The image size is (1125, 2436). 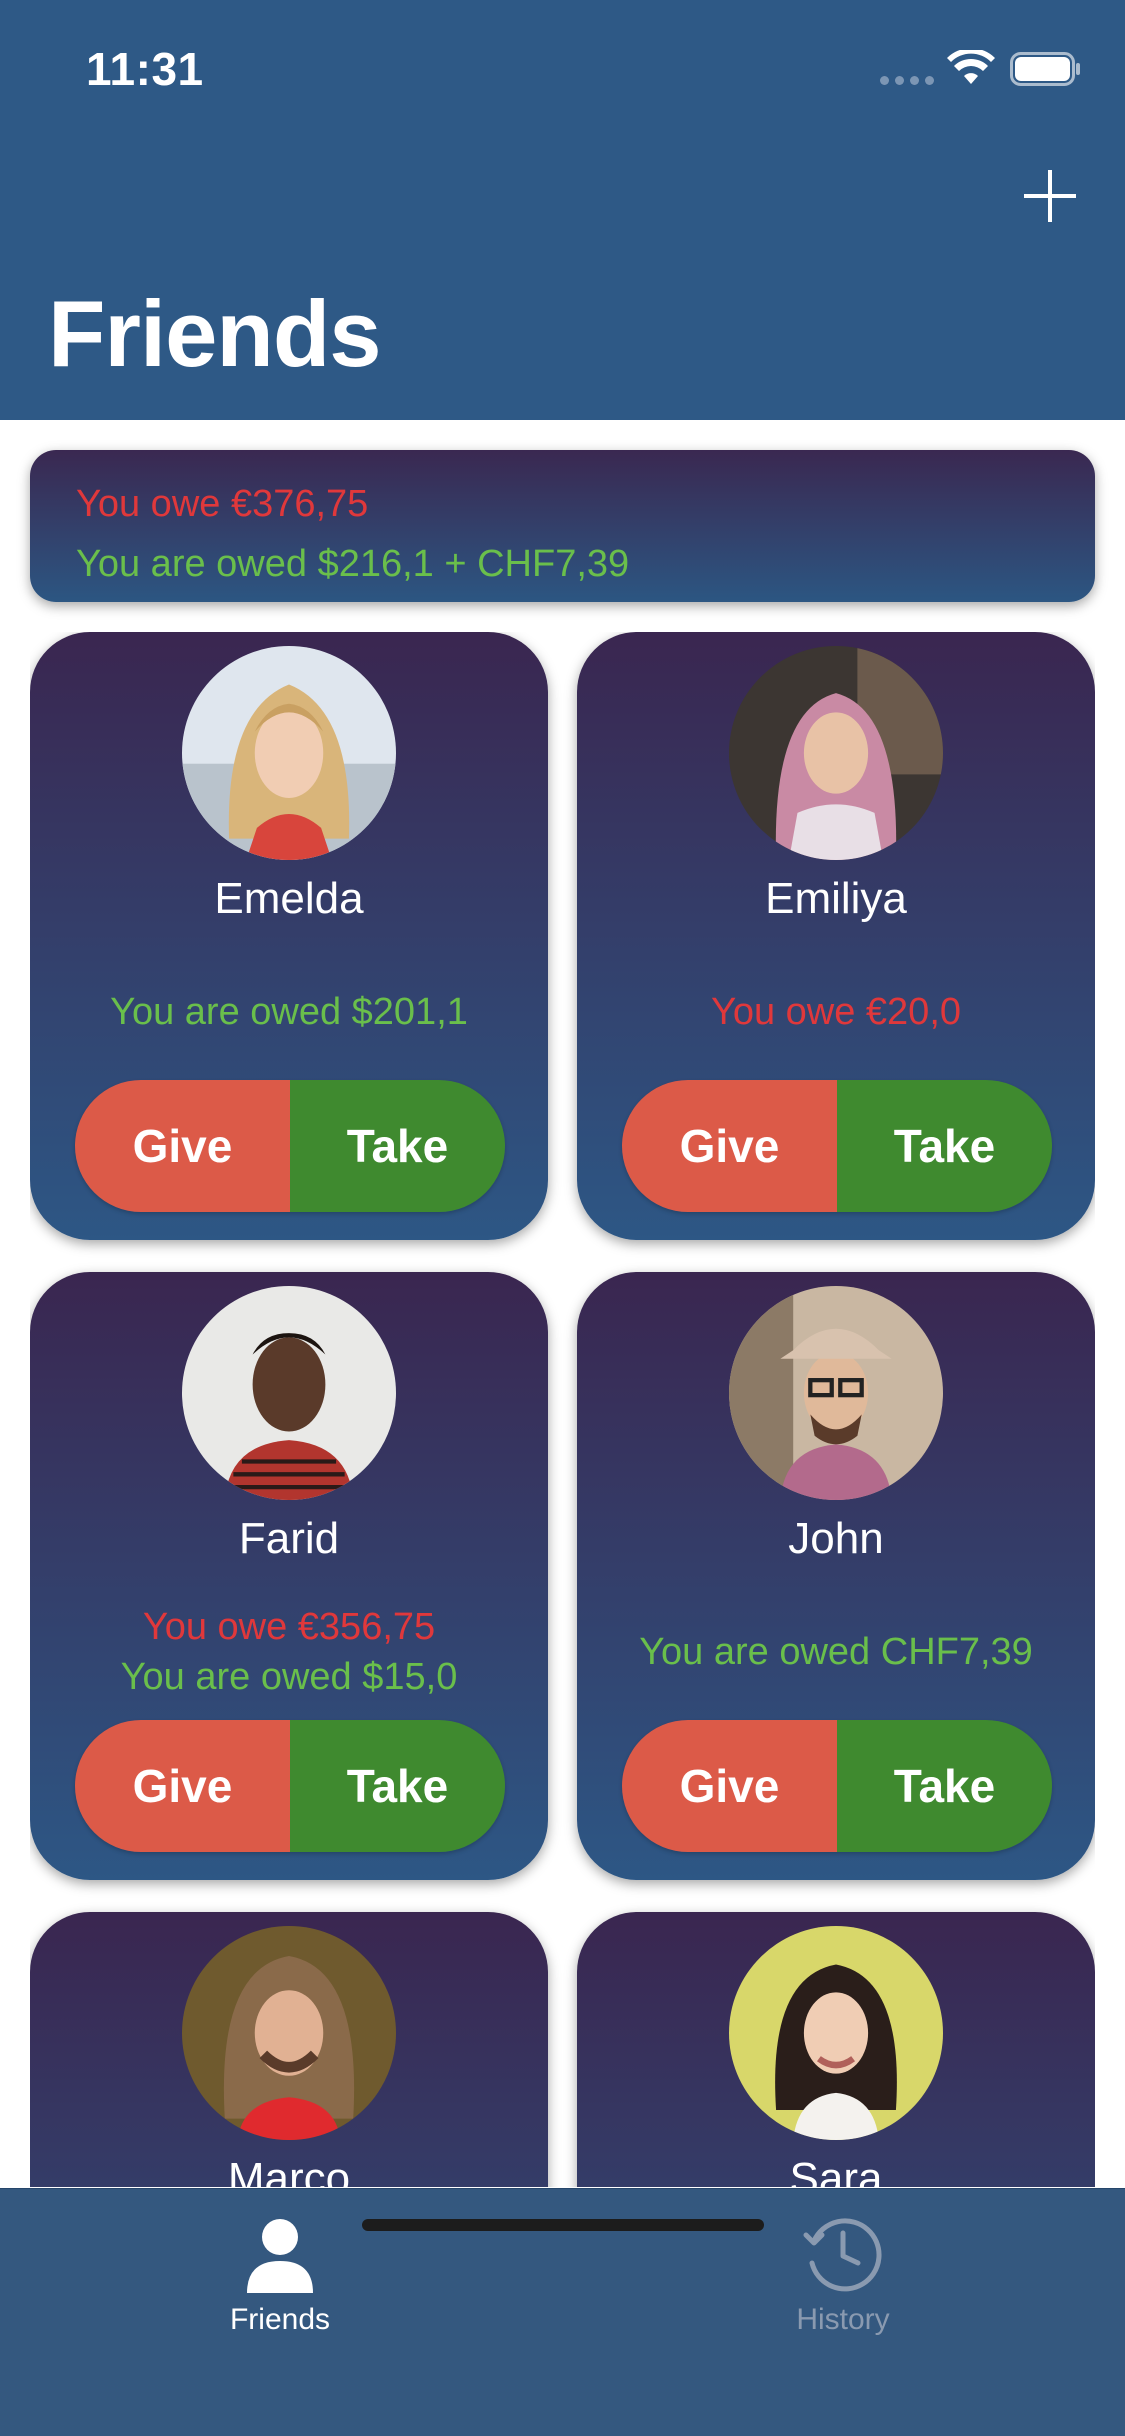 I want to click on friend-name: Emiliya, so click(x=836, y=898).